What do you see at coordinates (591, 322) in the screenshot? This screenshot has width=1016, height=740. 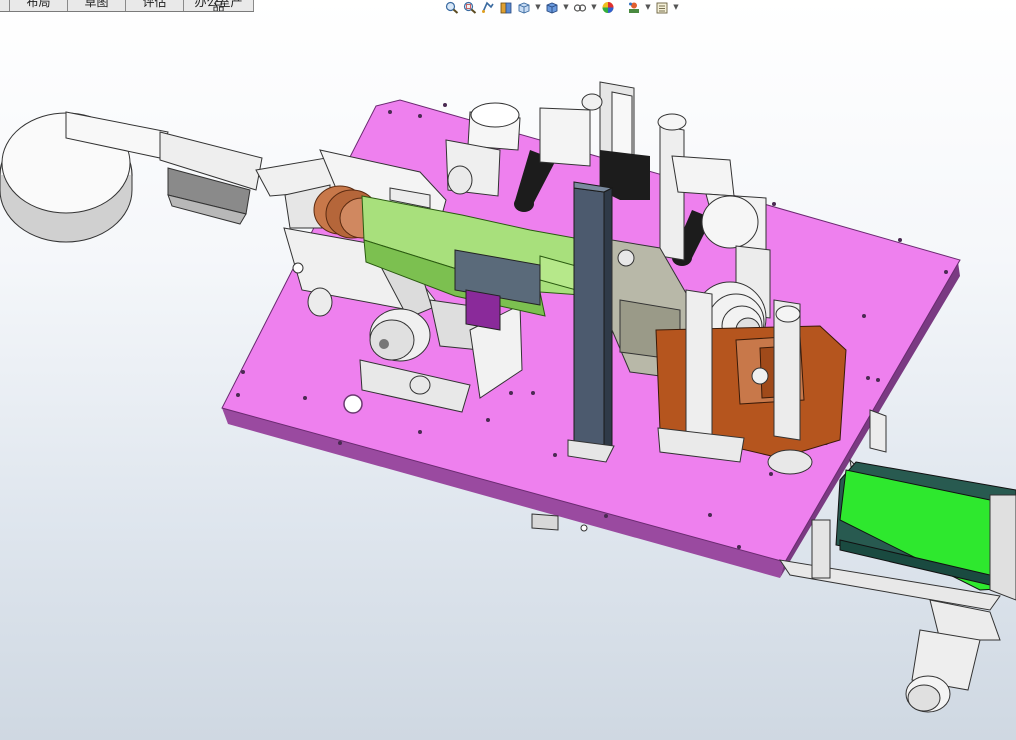 I see `vertical-column` at bounding box center [591, 322].